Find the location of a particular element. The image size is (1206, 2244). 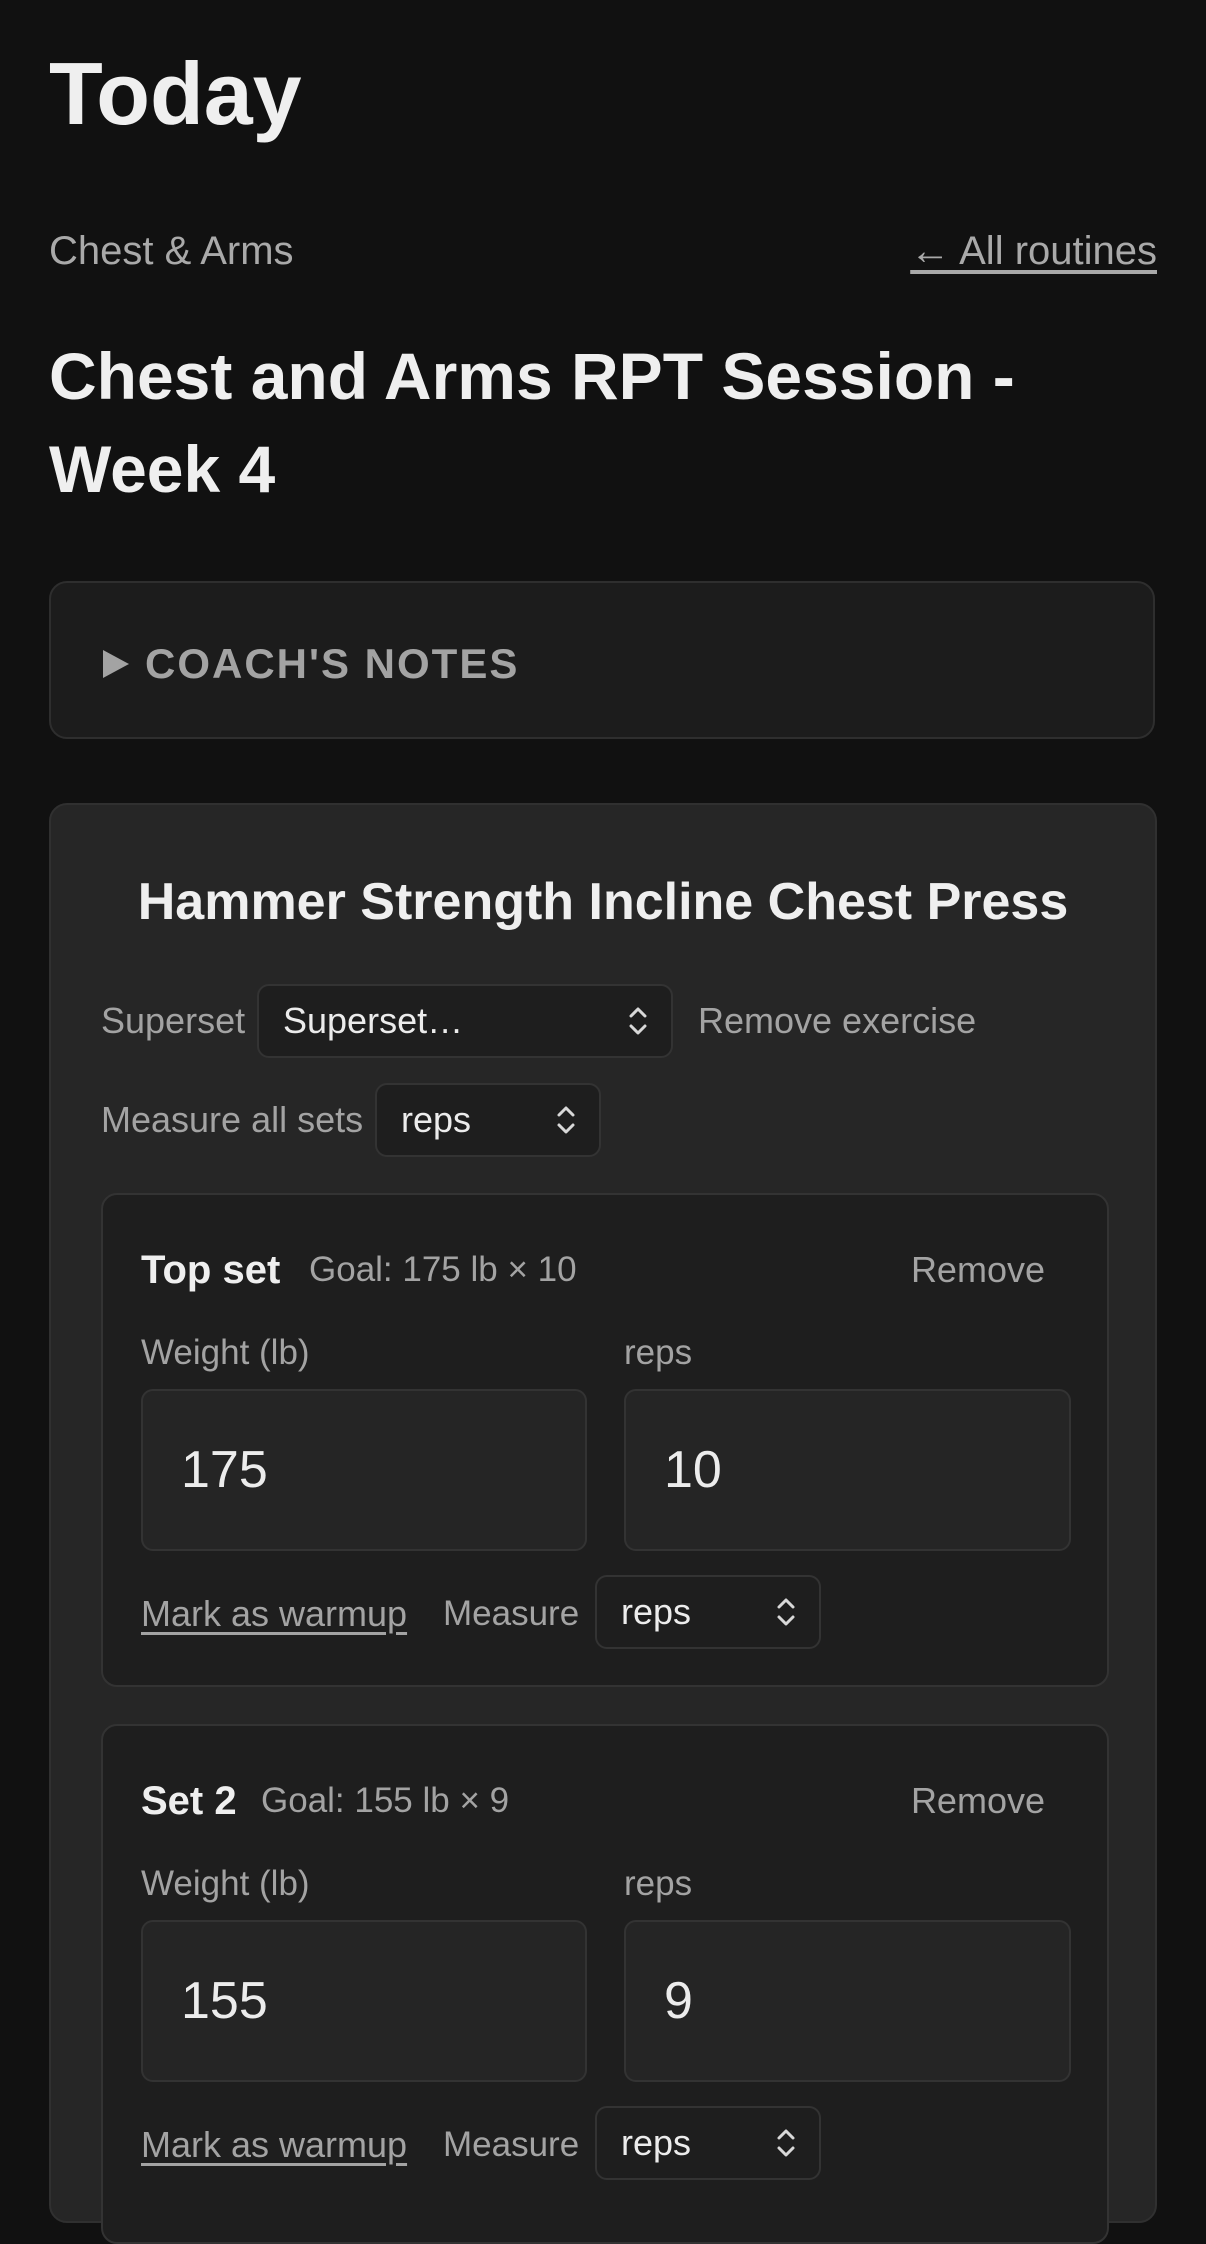

reps-input: 10 is located at coordinates (847, 1470).